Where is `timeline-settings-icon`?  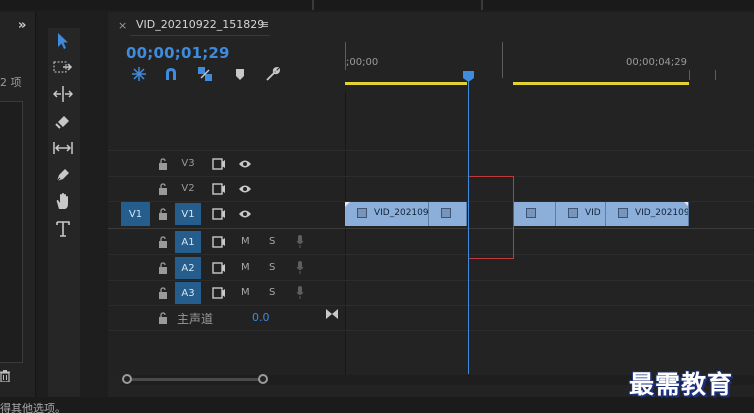 timeline-settings-icon is located at coordinates (273, 74).